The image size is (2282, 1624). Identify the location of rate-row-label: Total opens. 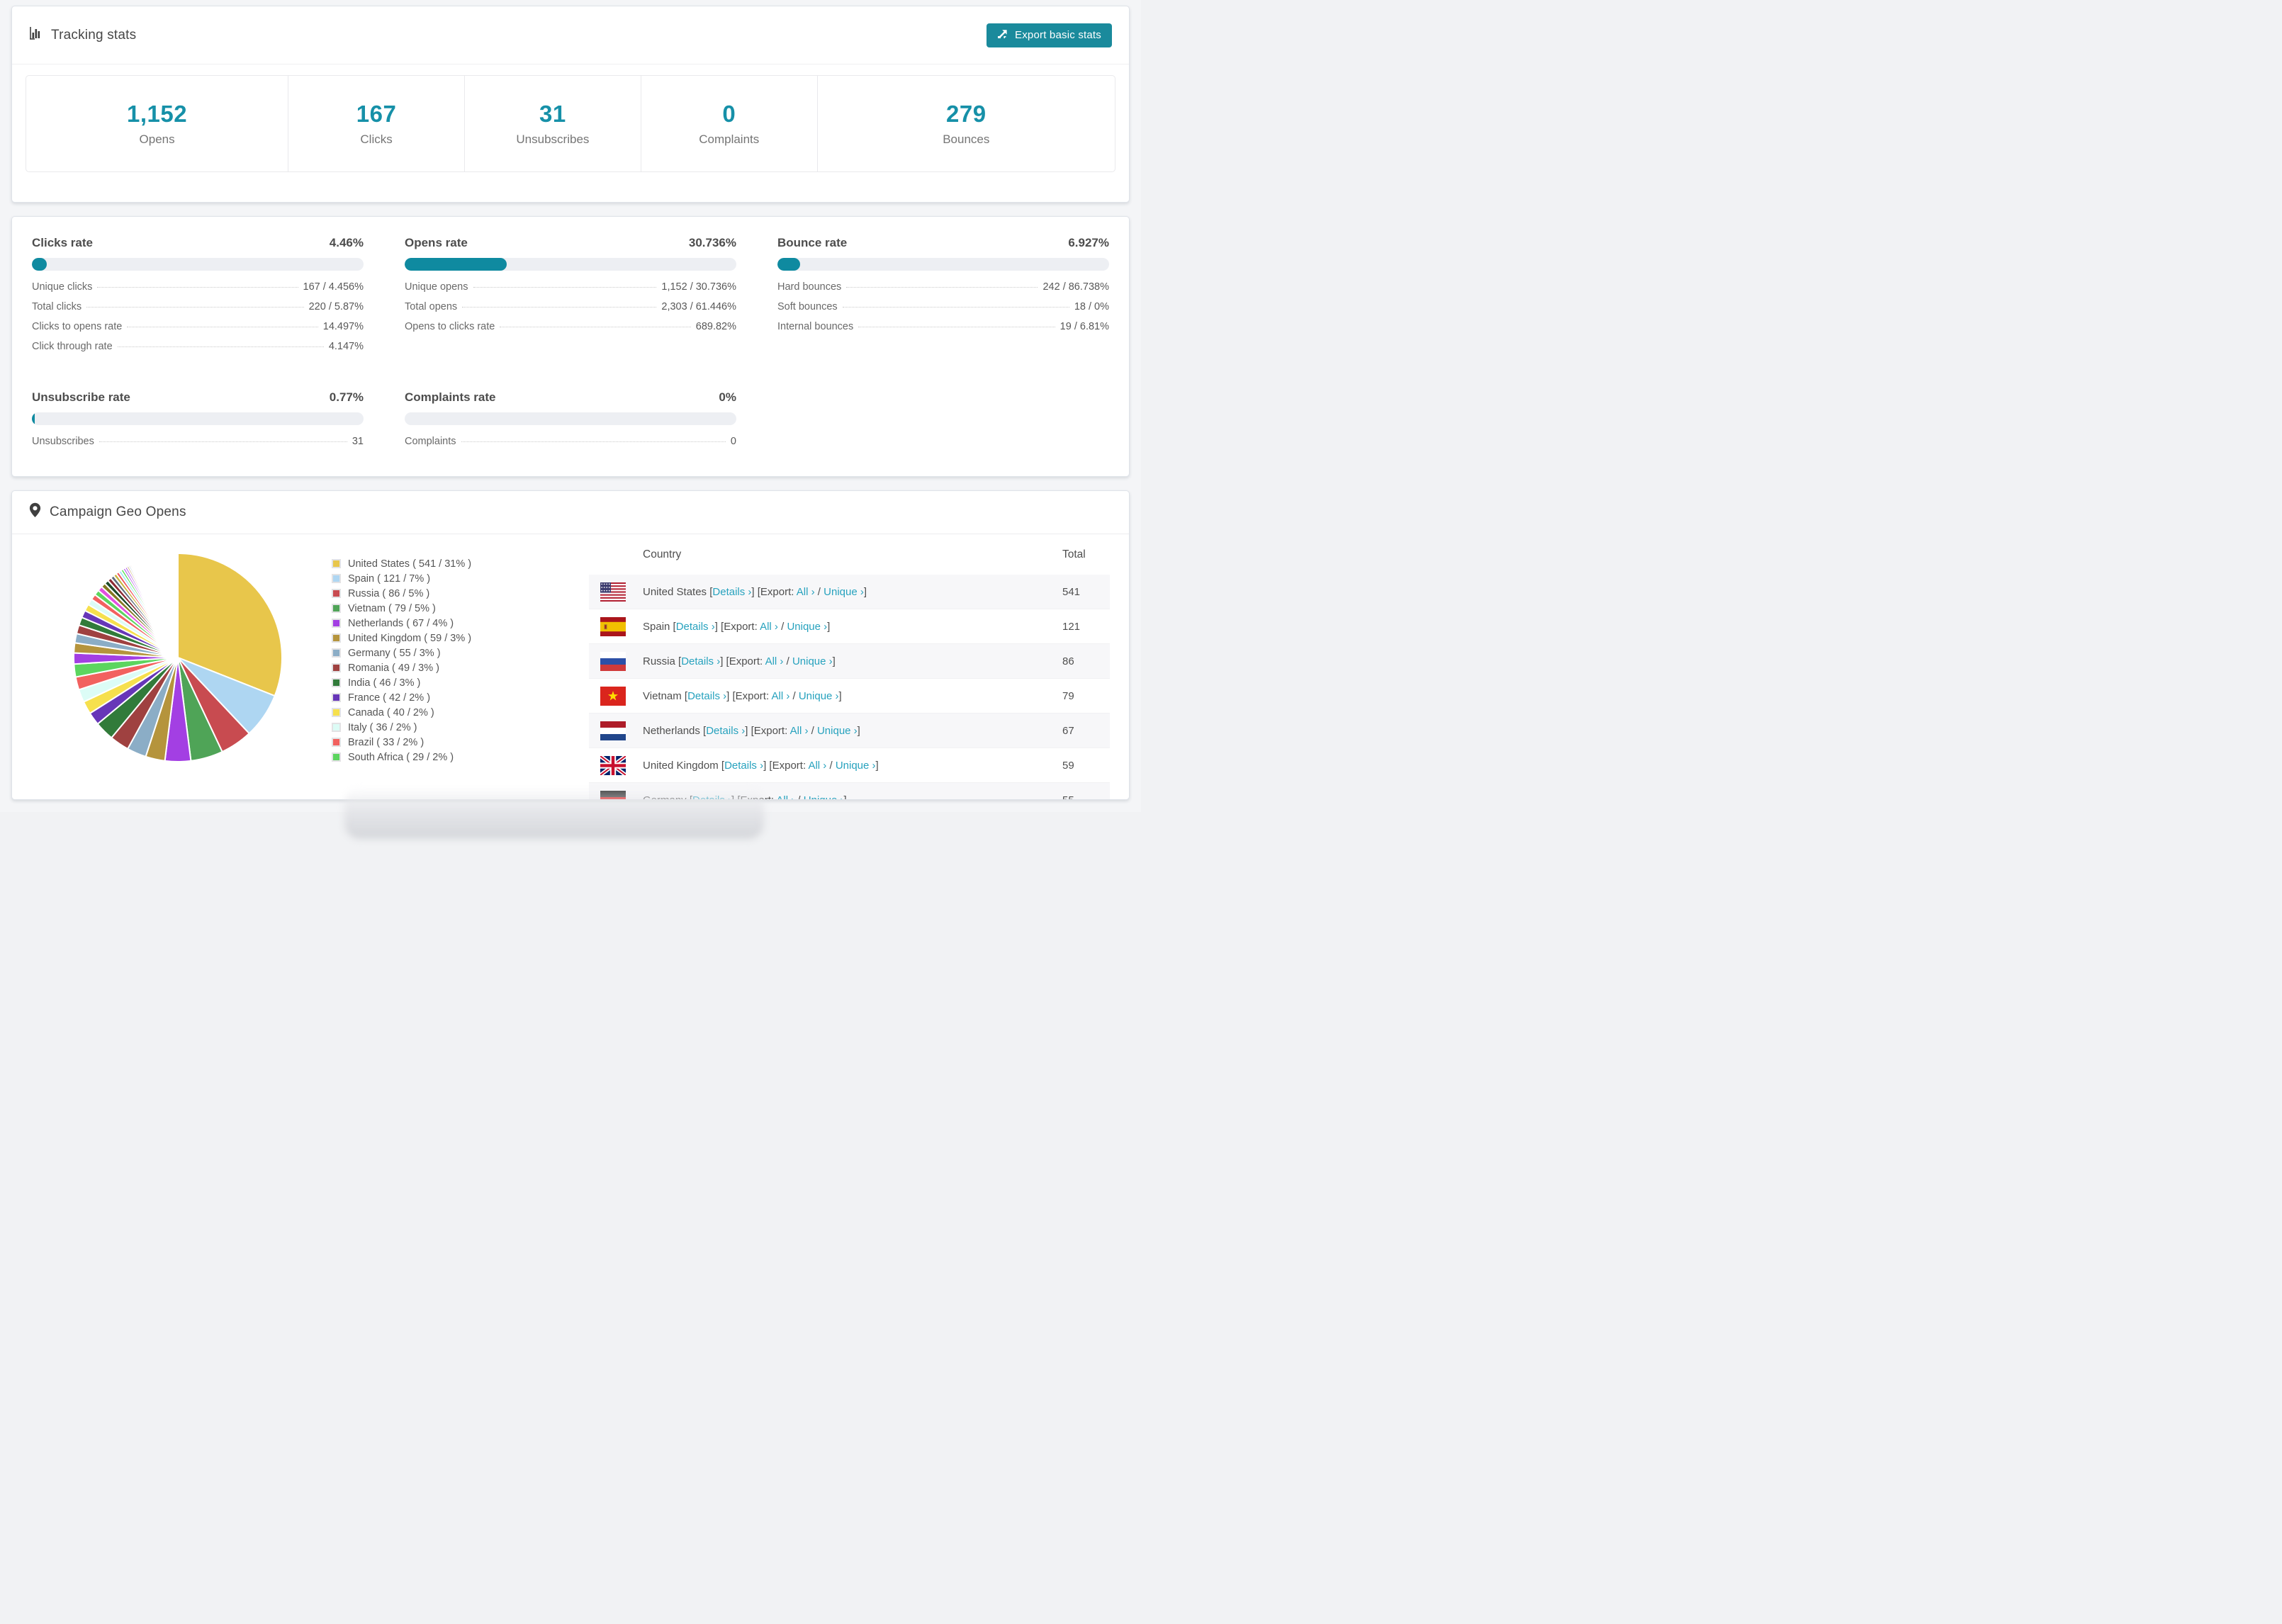
(432, 306).